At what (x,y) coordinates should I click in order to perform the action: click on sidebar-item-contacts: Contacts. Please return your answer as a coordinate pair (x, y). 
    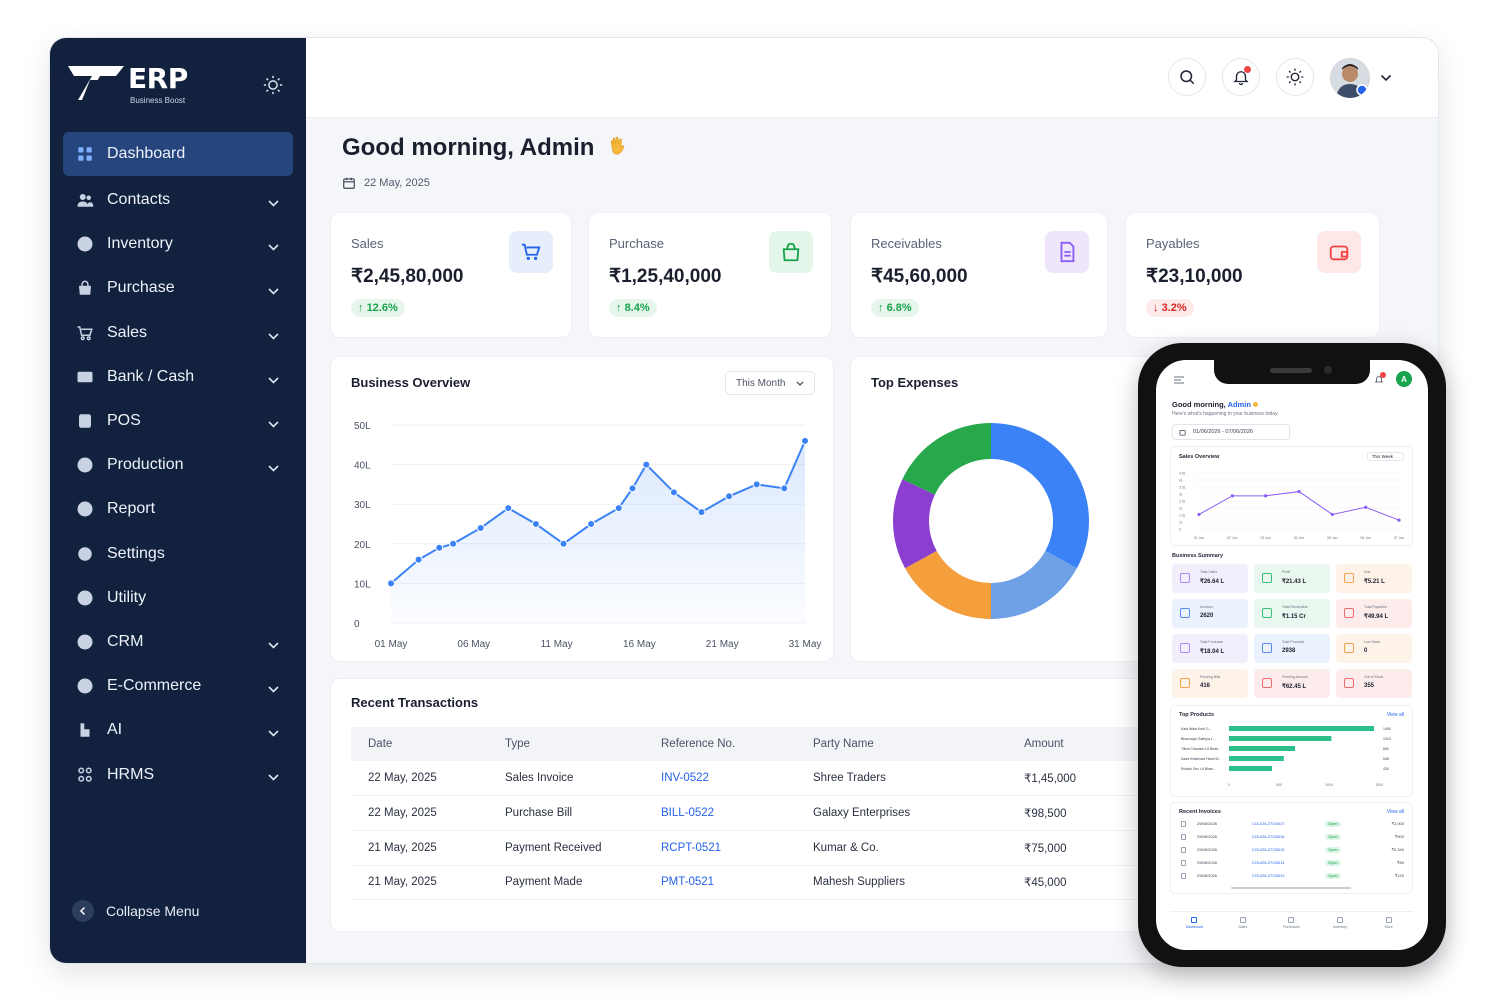
    Looking at the image, I should click on (178, 200).